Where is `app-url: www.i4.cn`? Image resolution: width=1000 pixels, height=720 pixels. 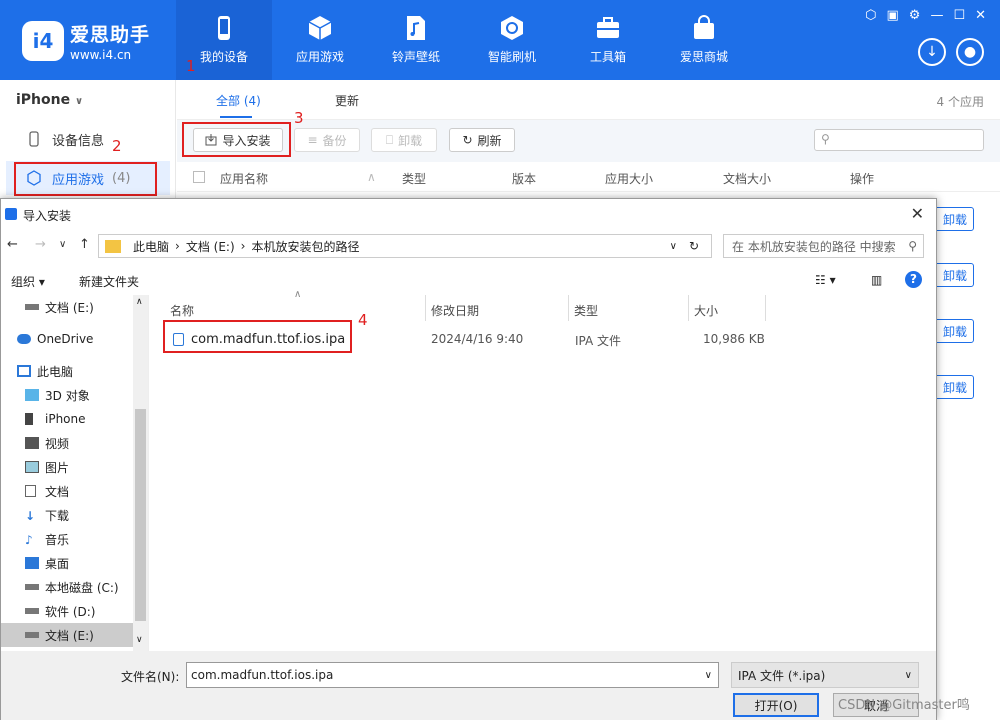
app-url: www.i4.cn is located at coordinates (101, 55).